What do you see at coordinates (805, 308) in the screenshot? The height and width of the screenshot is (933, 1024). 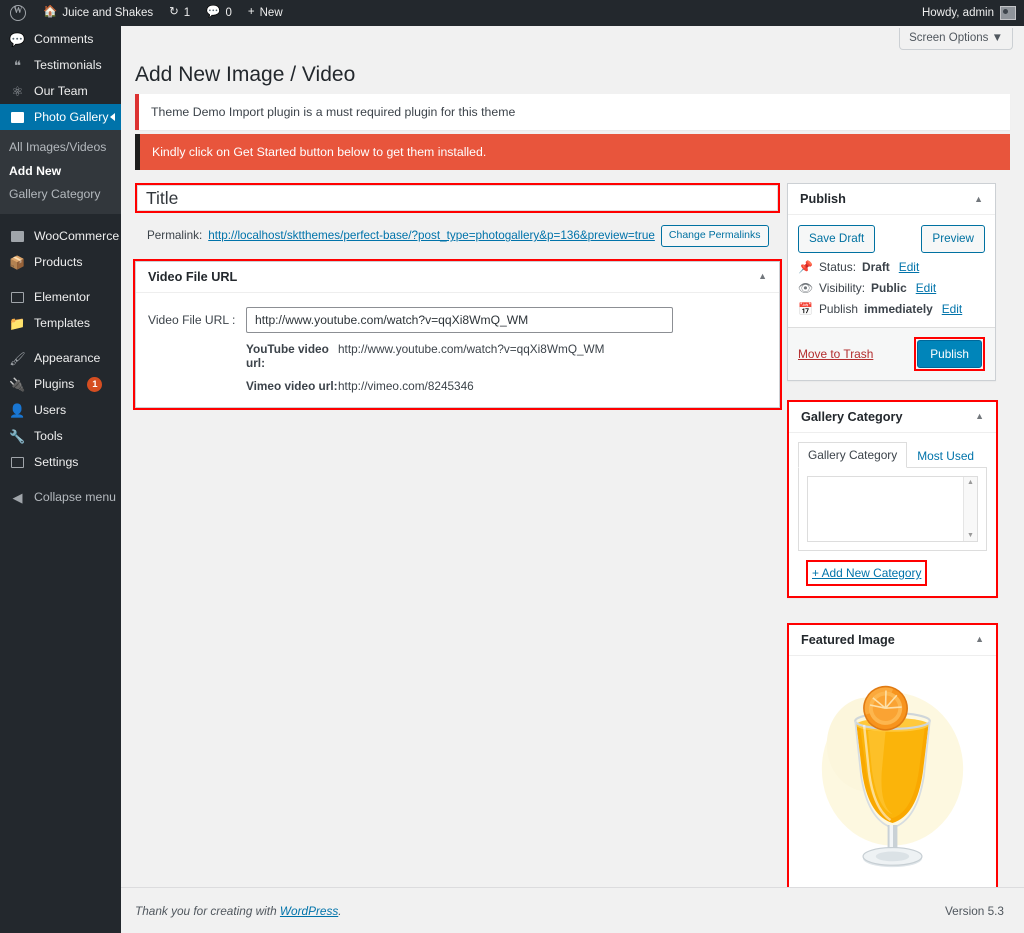 I see `calendar-icon: 📅` at bounding box center [805, 308].